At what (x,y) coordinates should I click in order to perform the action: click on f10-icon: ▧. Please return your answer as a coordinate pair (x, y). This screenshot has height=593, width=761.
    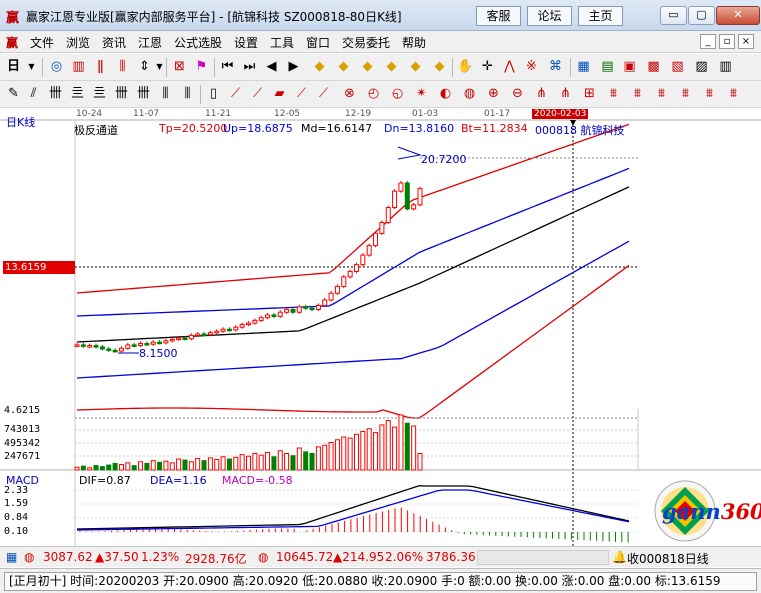
    Looking at the image, I should click on (677, 67).